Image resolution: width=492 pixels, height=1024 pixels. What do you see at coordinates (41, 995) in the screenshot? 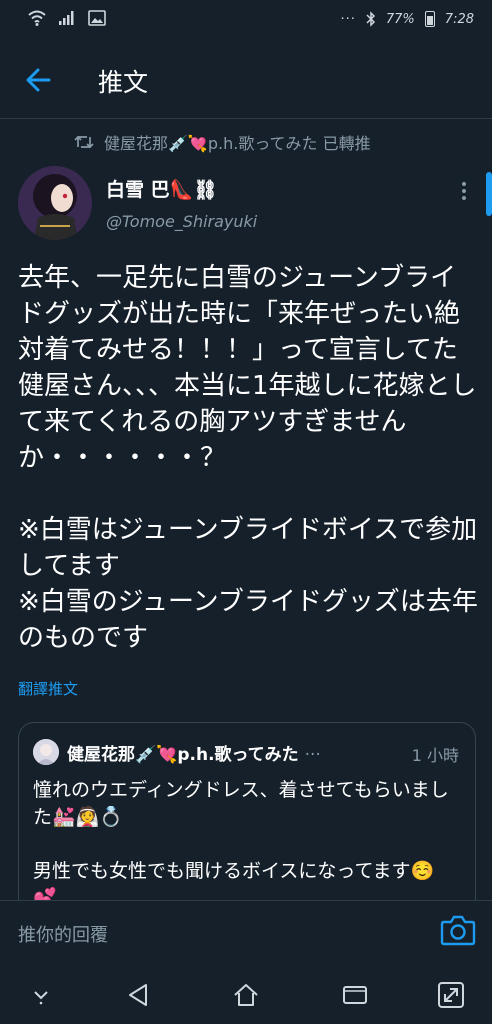
I see `nav-down-icon` at bounding box center [41, 995].